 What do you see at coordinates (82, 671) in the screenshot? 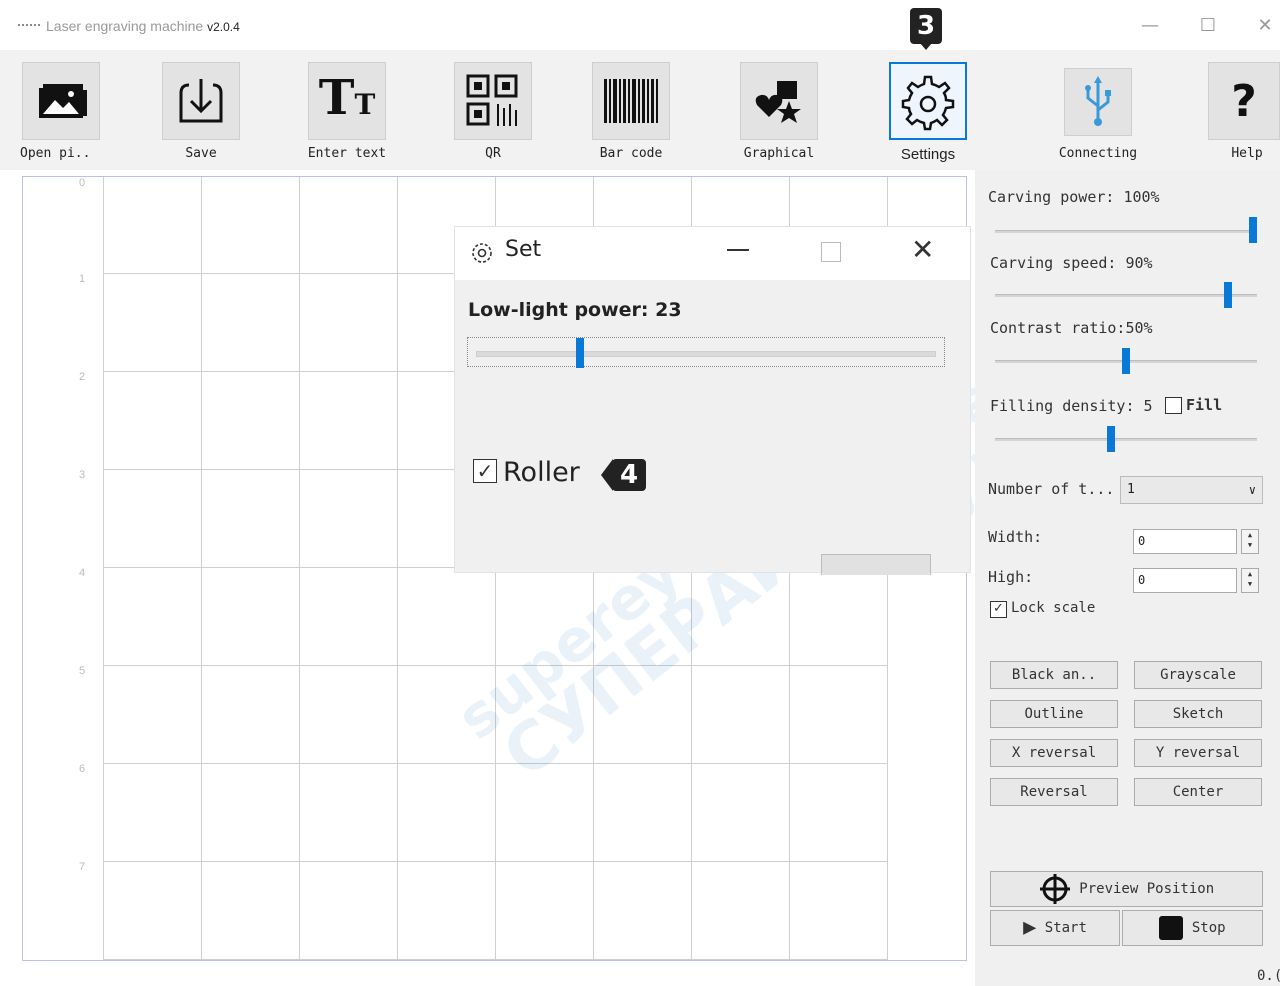
I see `ruler-label: 5` at bounding box center [82, 671].